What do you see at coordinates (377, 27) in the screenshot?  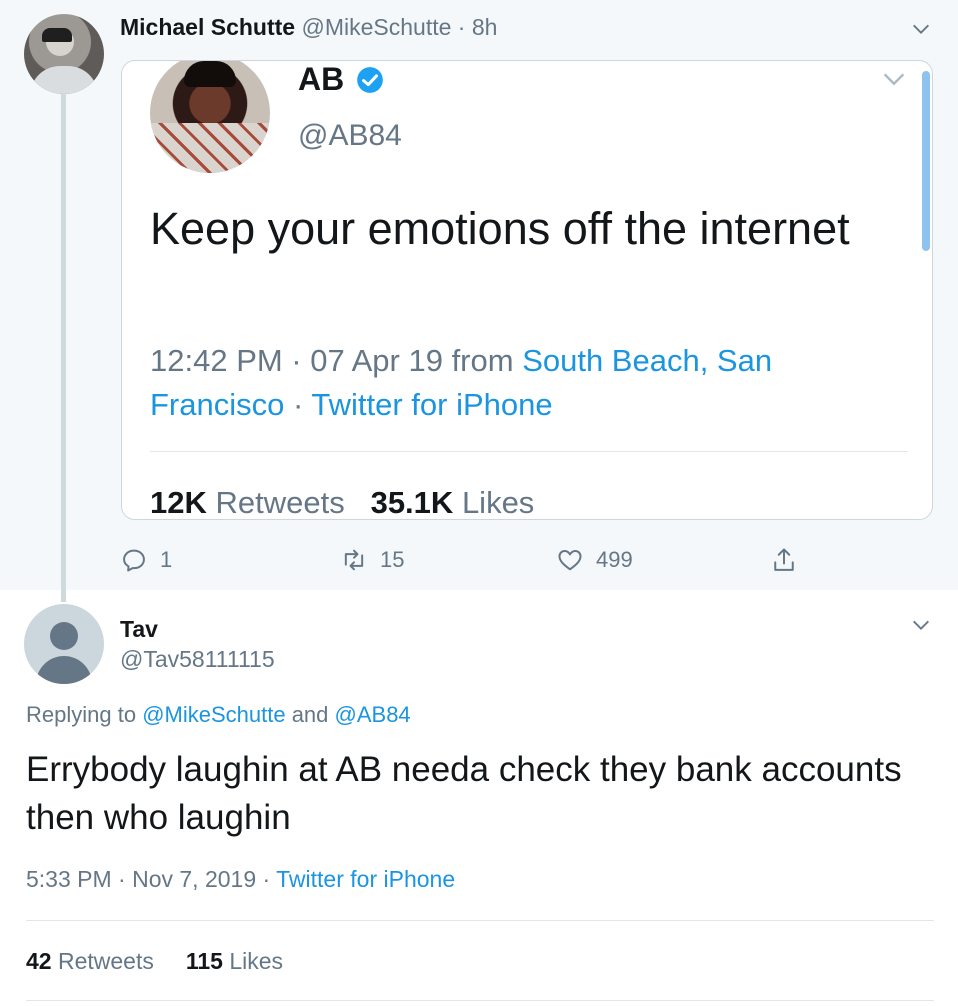 I see `author-handle: @MikeSchutte` at bounding box center [377, 27].